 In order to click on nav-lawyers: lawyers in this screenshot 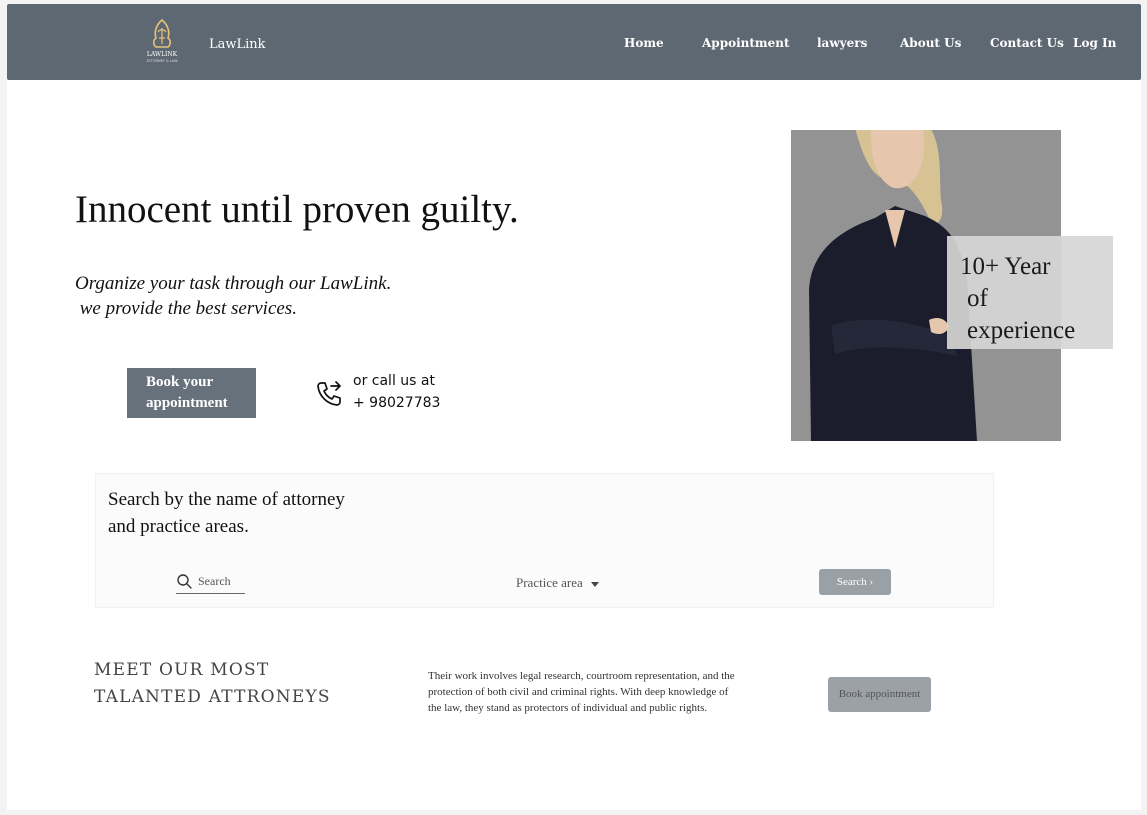, I will do `click(842, 43)`.